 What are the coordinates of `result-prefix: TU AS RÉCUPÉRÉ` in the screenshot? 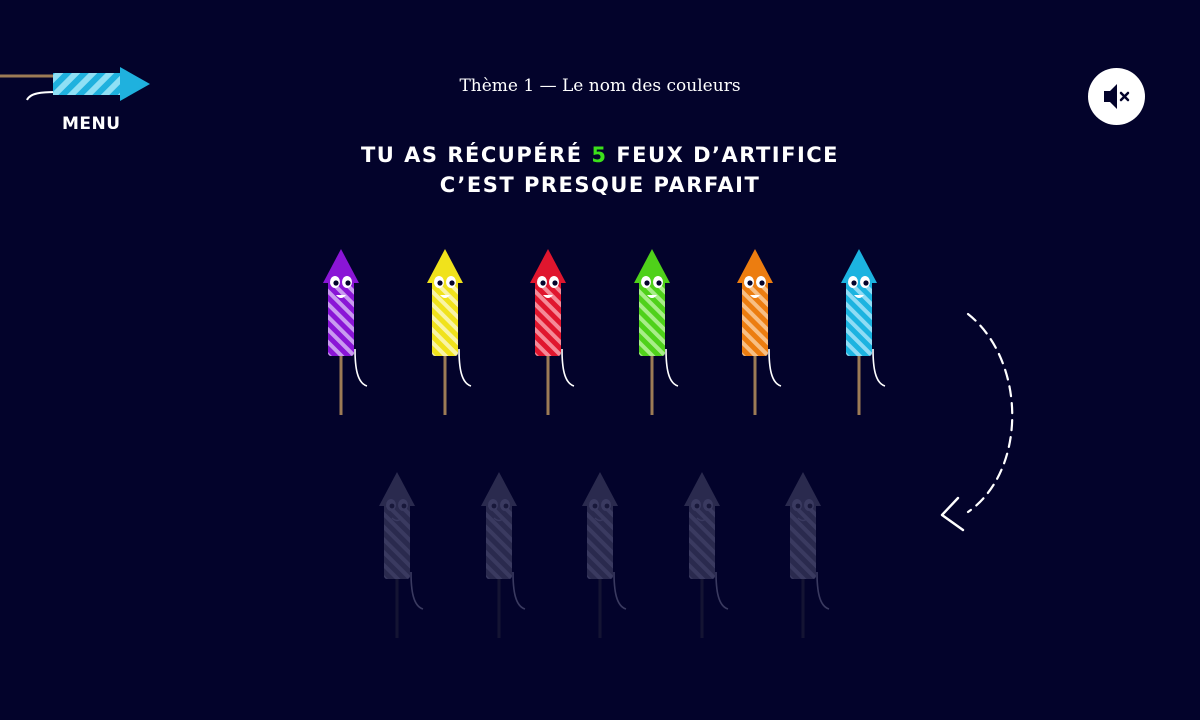 It's located at (471, 155).